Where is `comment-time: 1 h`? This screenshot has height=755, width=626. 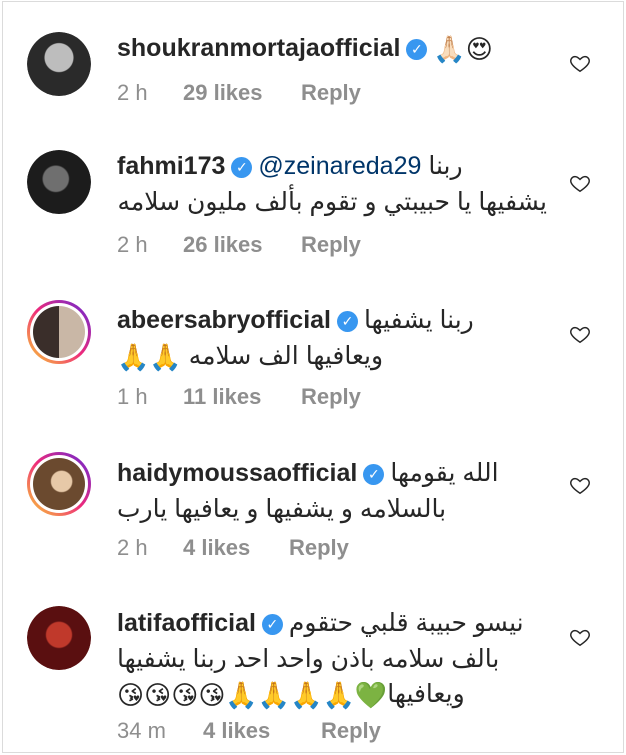 comment-time: 1 h is located at coordinates (150, 397).